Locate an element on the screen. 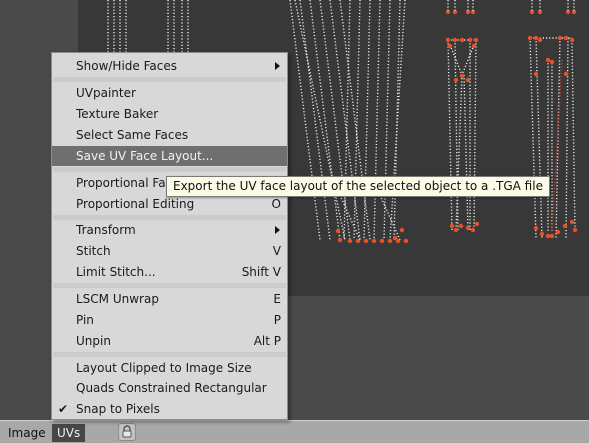  uvs-menu: UVs is located at coordinates (69, 433).